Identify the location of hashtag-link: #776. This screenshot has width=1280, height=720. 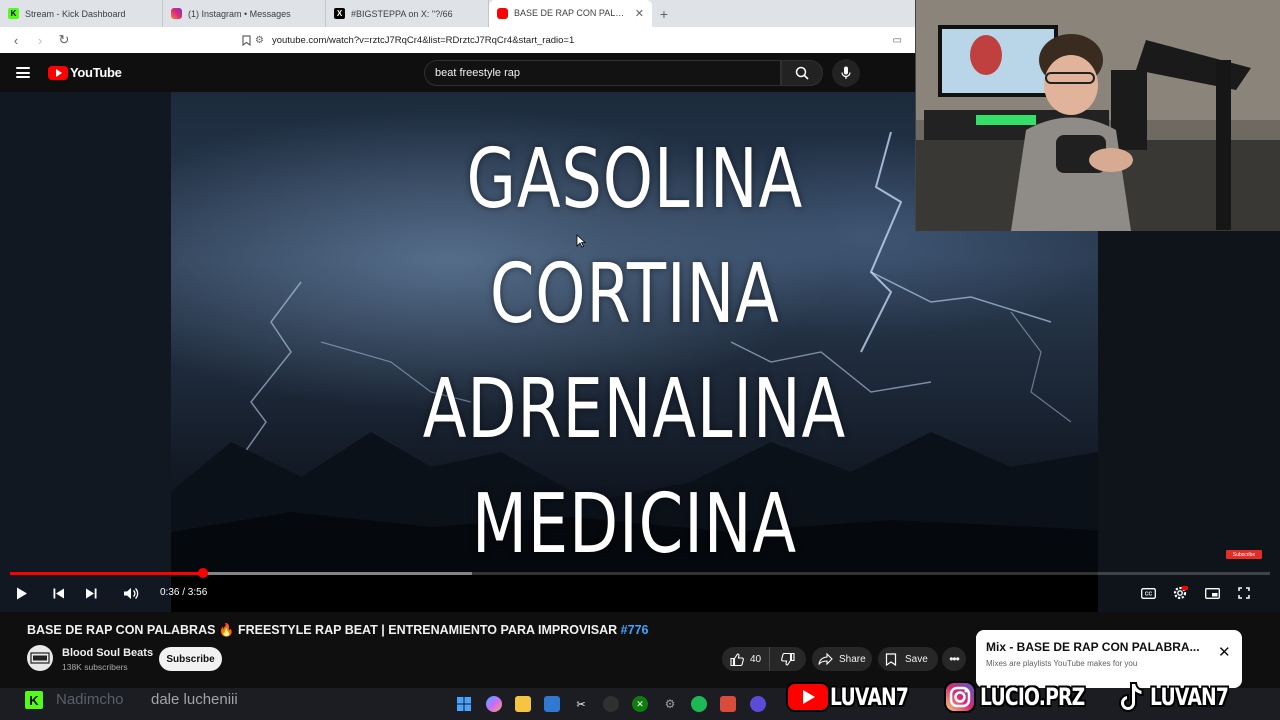
(635, 630).